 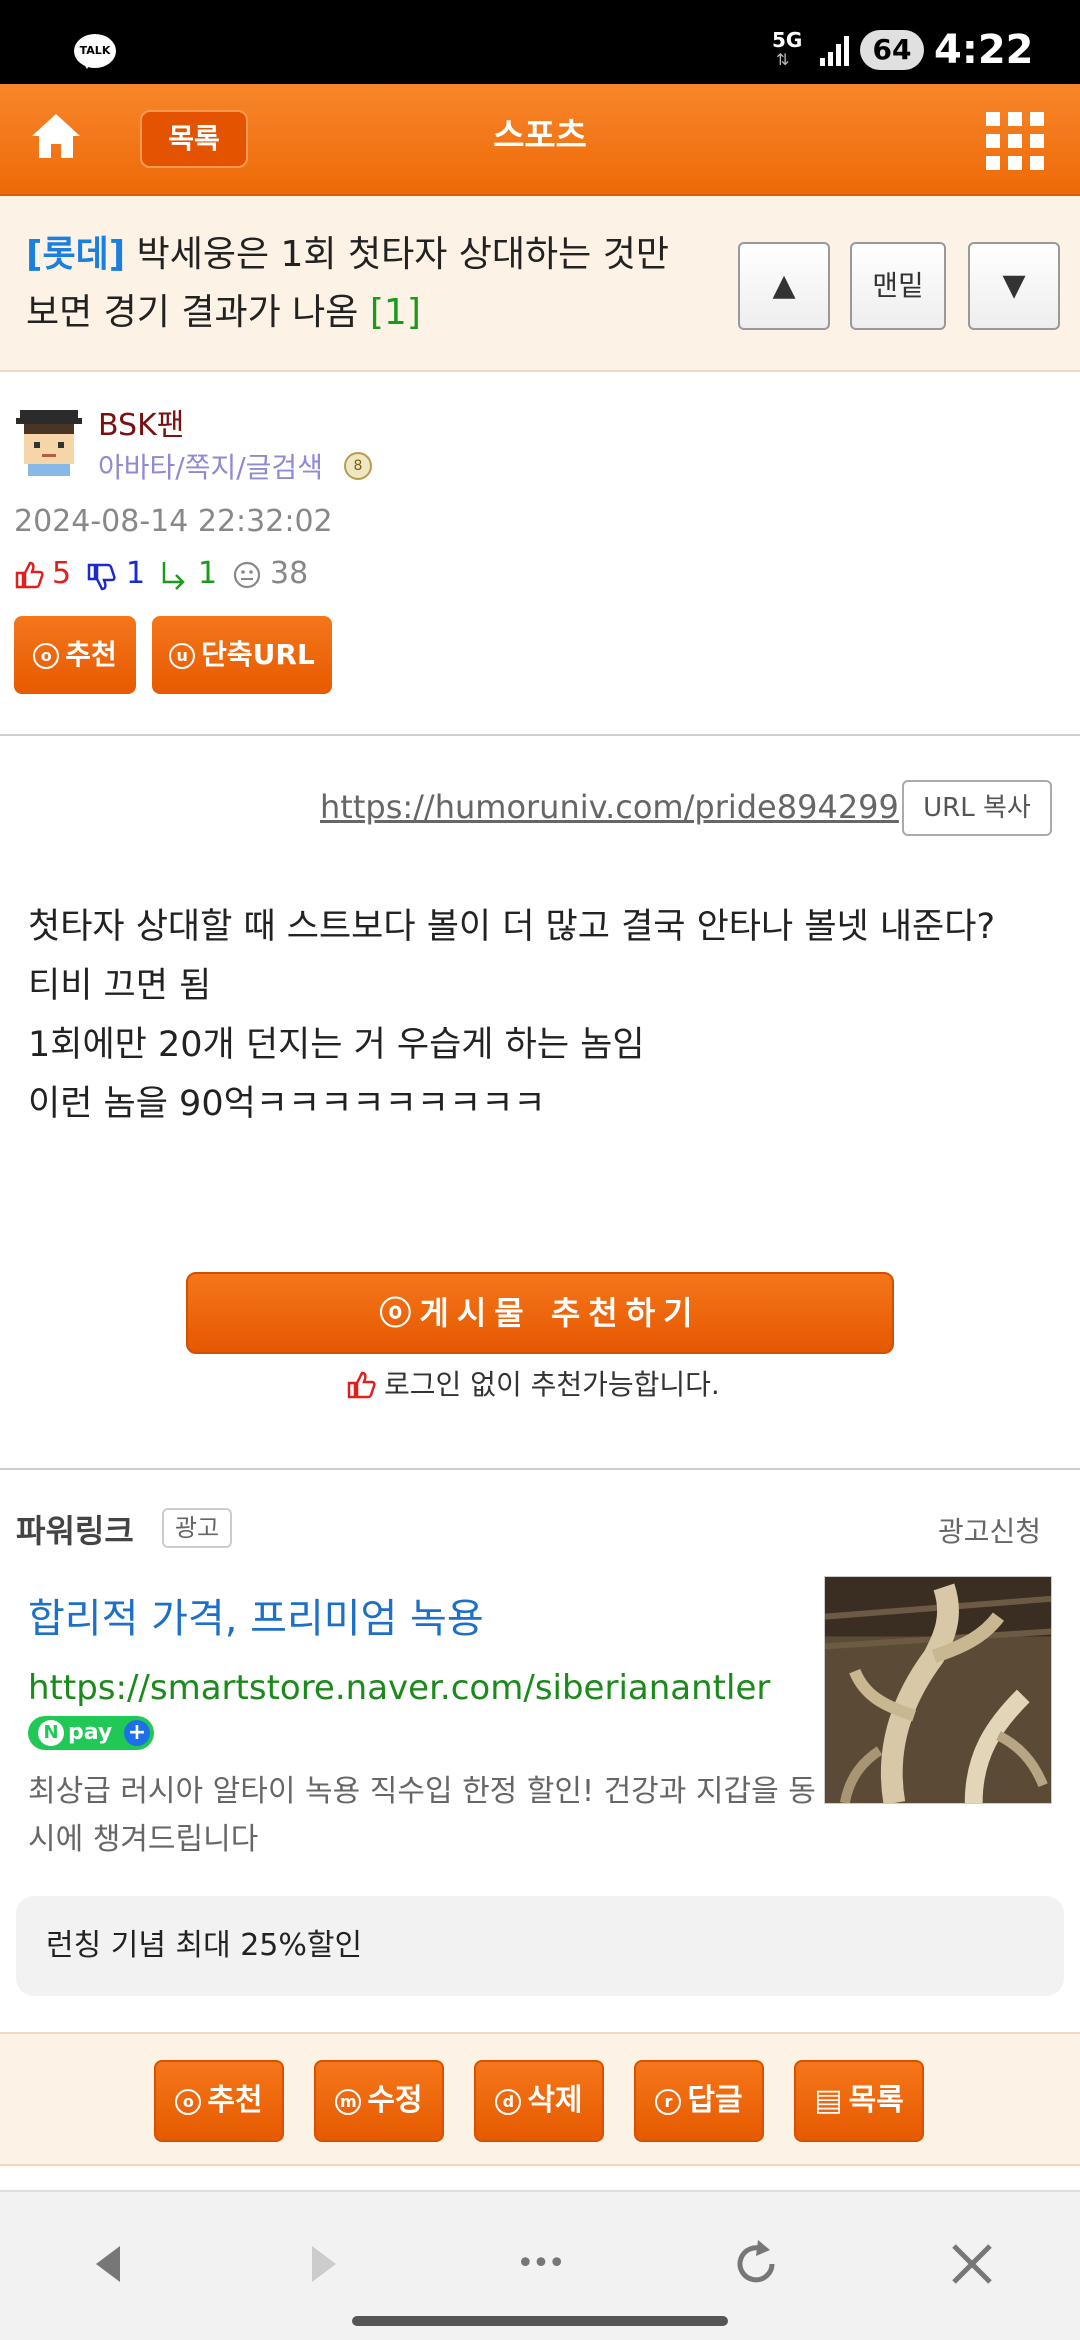 I want to click on content-line: 티비 끄면 됨, so click(x=120, y=986).